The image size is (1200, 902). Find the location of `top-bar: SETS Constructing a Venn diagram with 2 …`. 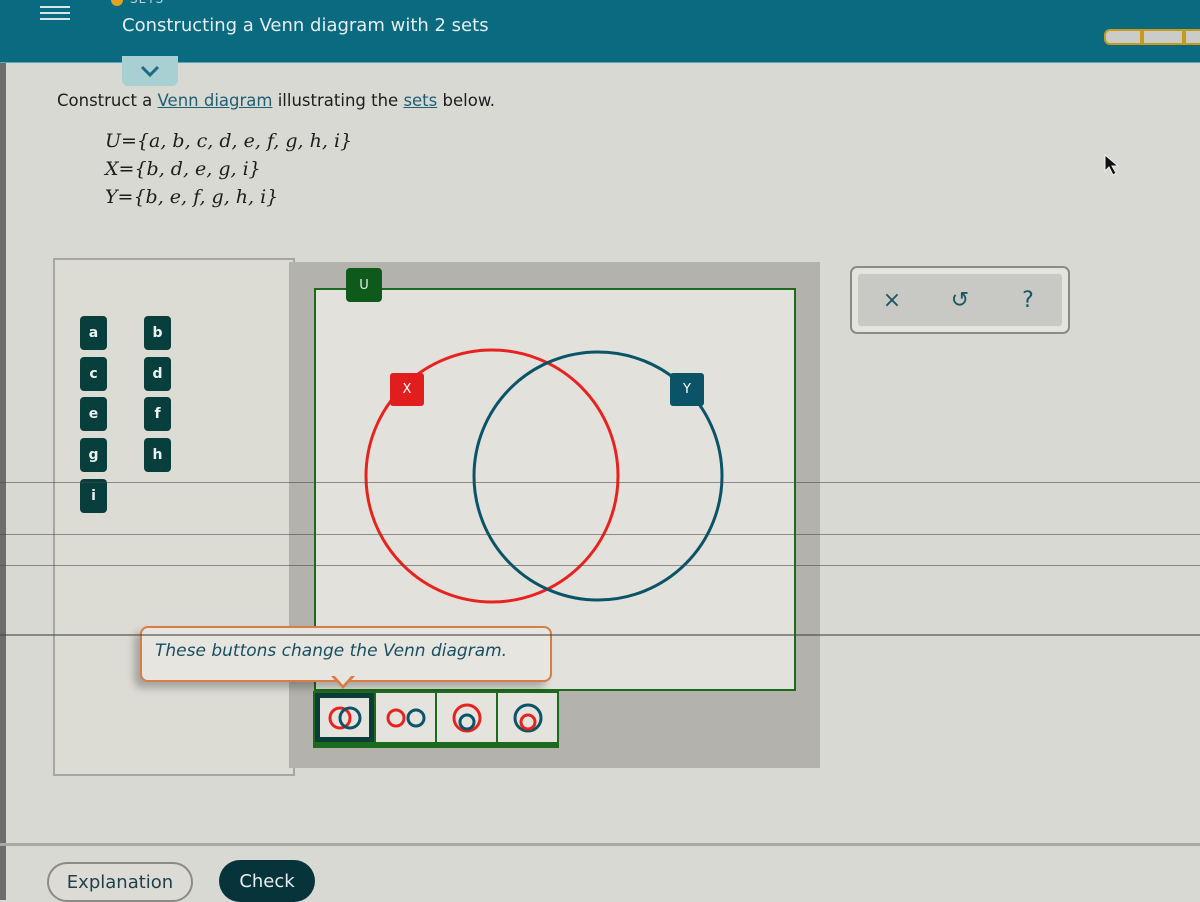

top-bar: SETS Constructing a Venn diagram with 2 … is located at coordinates (600, 31).